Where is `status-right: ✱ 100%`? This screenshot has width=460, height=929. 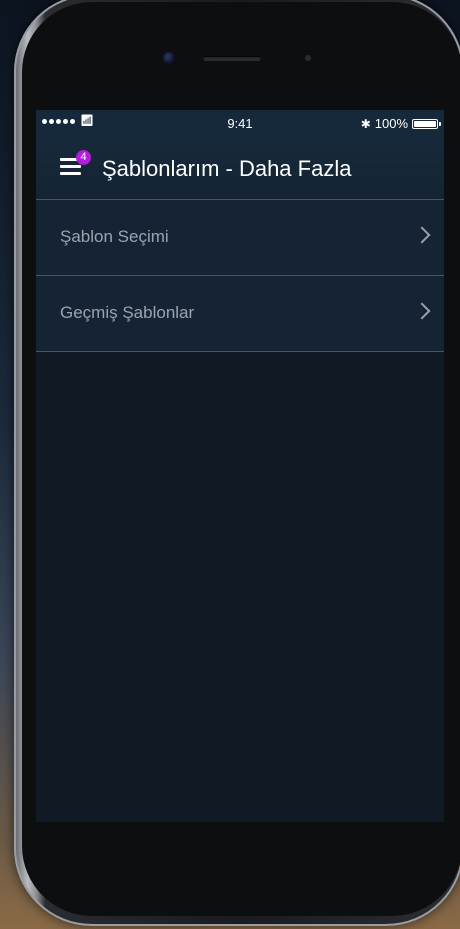 status-right: ✱ 100% is located at coordinates (400, 123).